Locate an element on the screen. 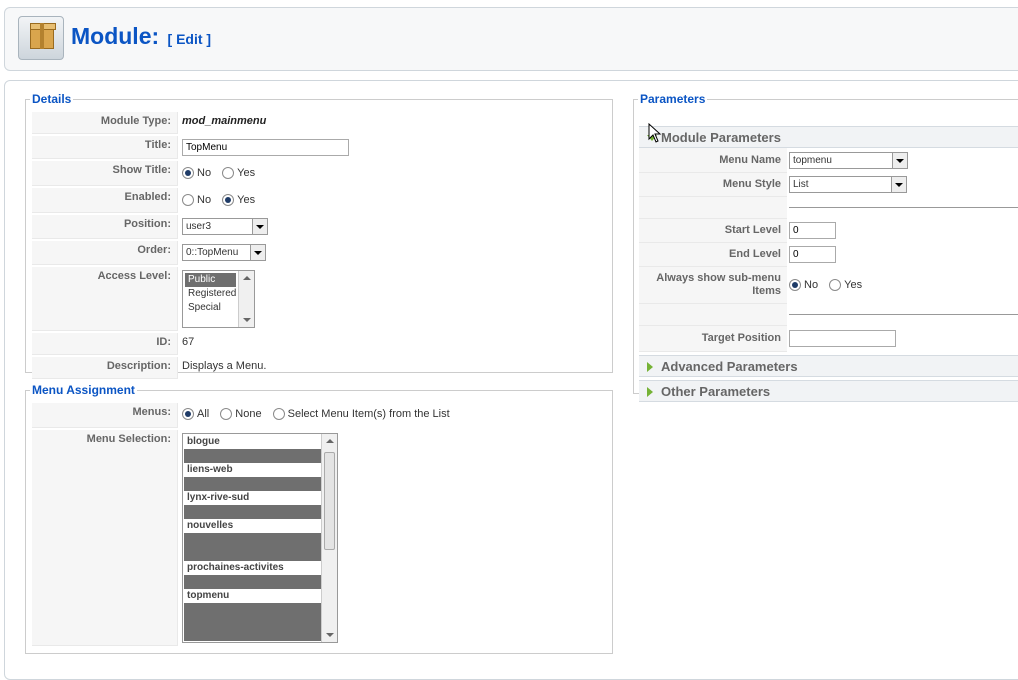  access-level-listbox: Public Registered Special is located at coordinates (218, 299).